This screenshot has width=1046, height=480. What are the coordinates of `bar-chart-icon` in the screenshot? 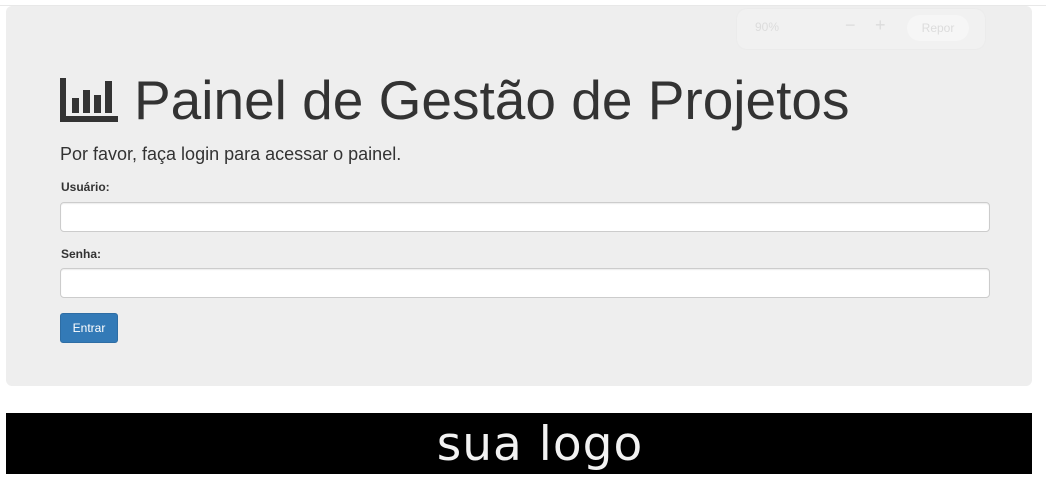 It's located at (89, 100).